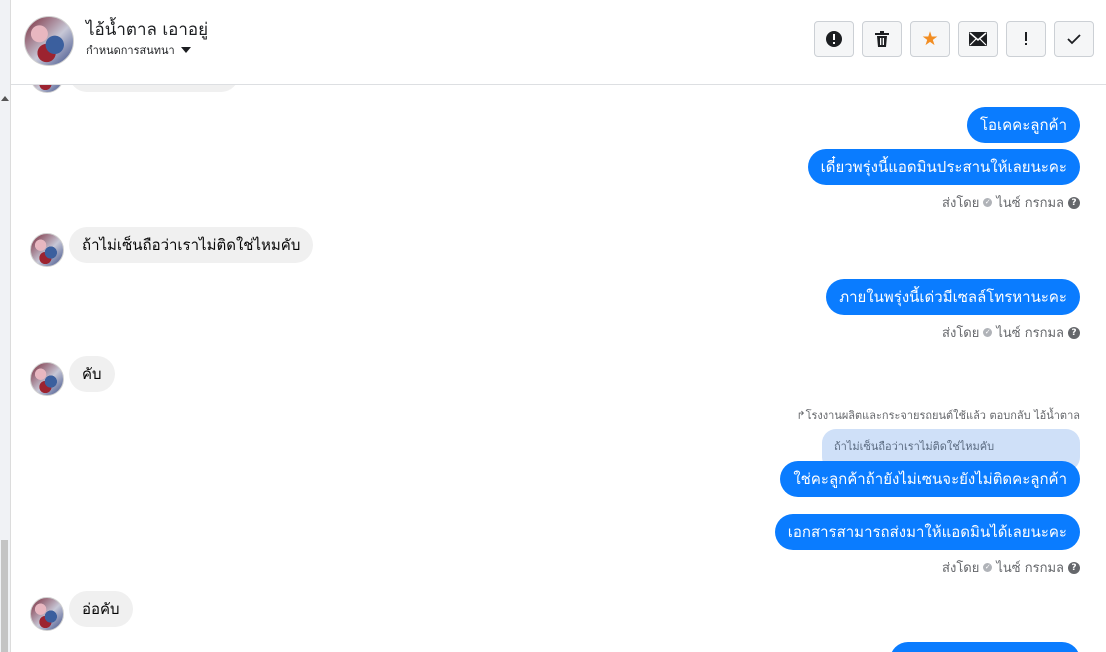 This screenshot has height=652, width=1106. Describe the element at coordinates (130, 50) in the screenshot. I see `assign-conversation-label: กำหนดการสนทนา` at that location.